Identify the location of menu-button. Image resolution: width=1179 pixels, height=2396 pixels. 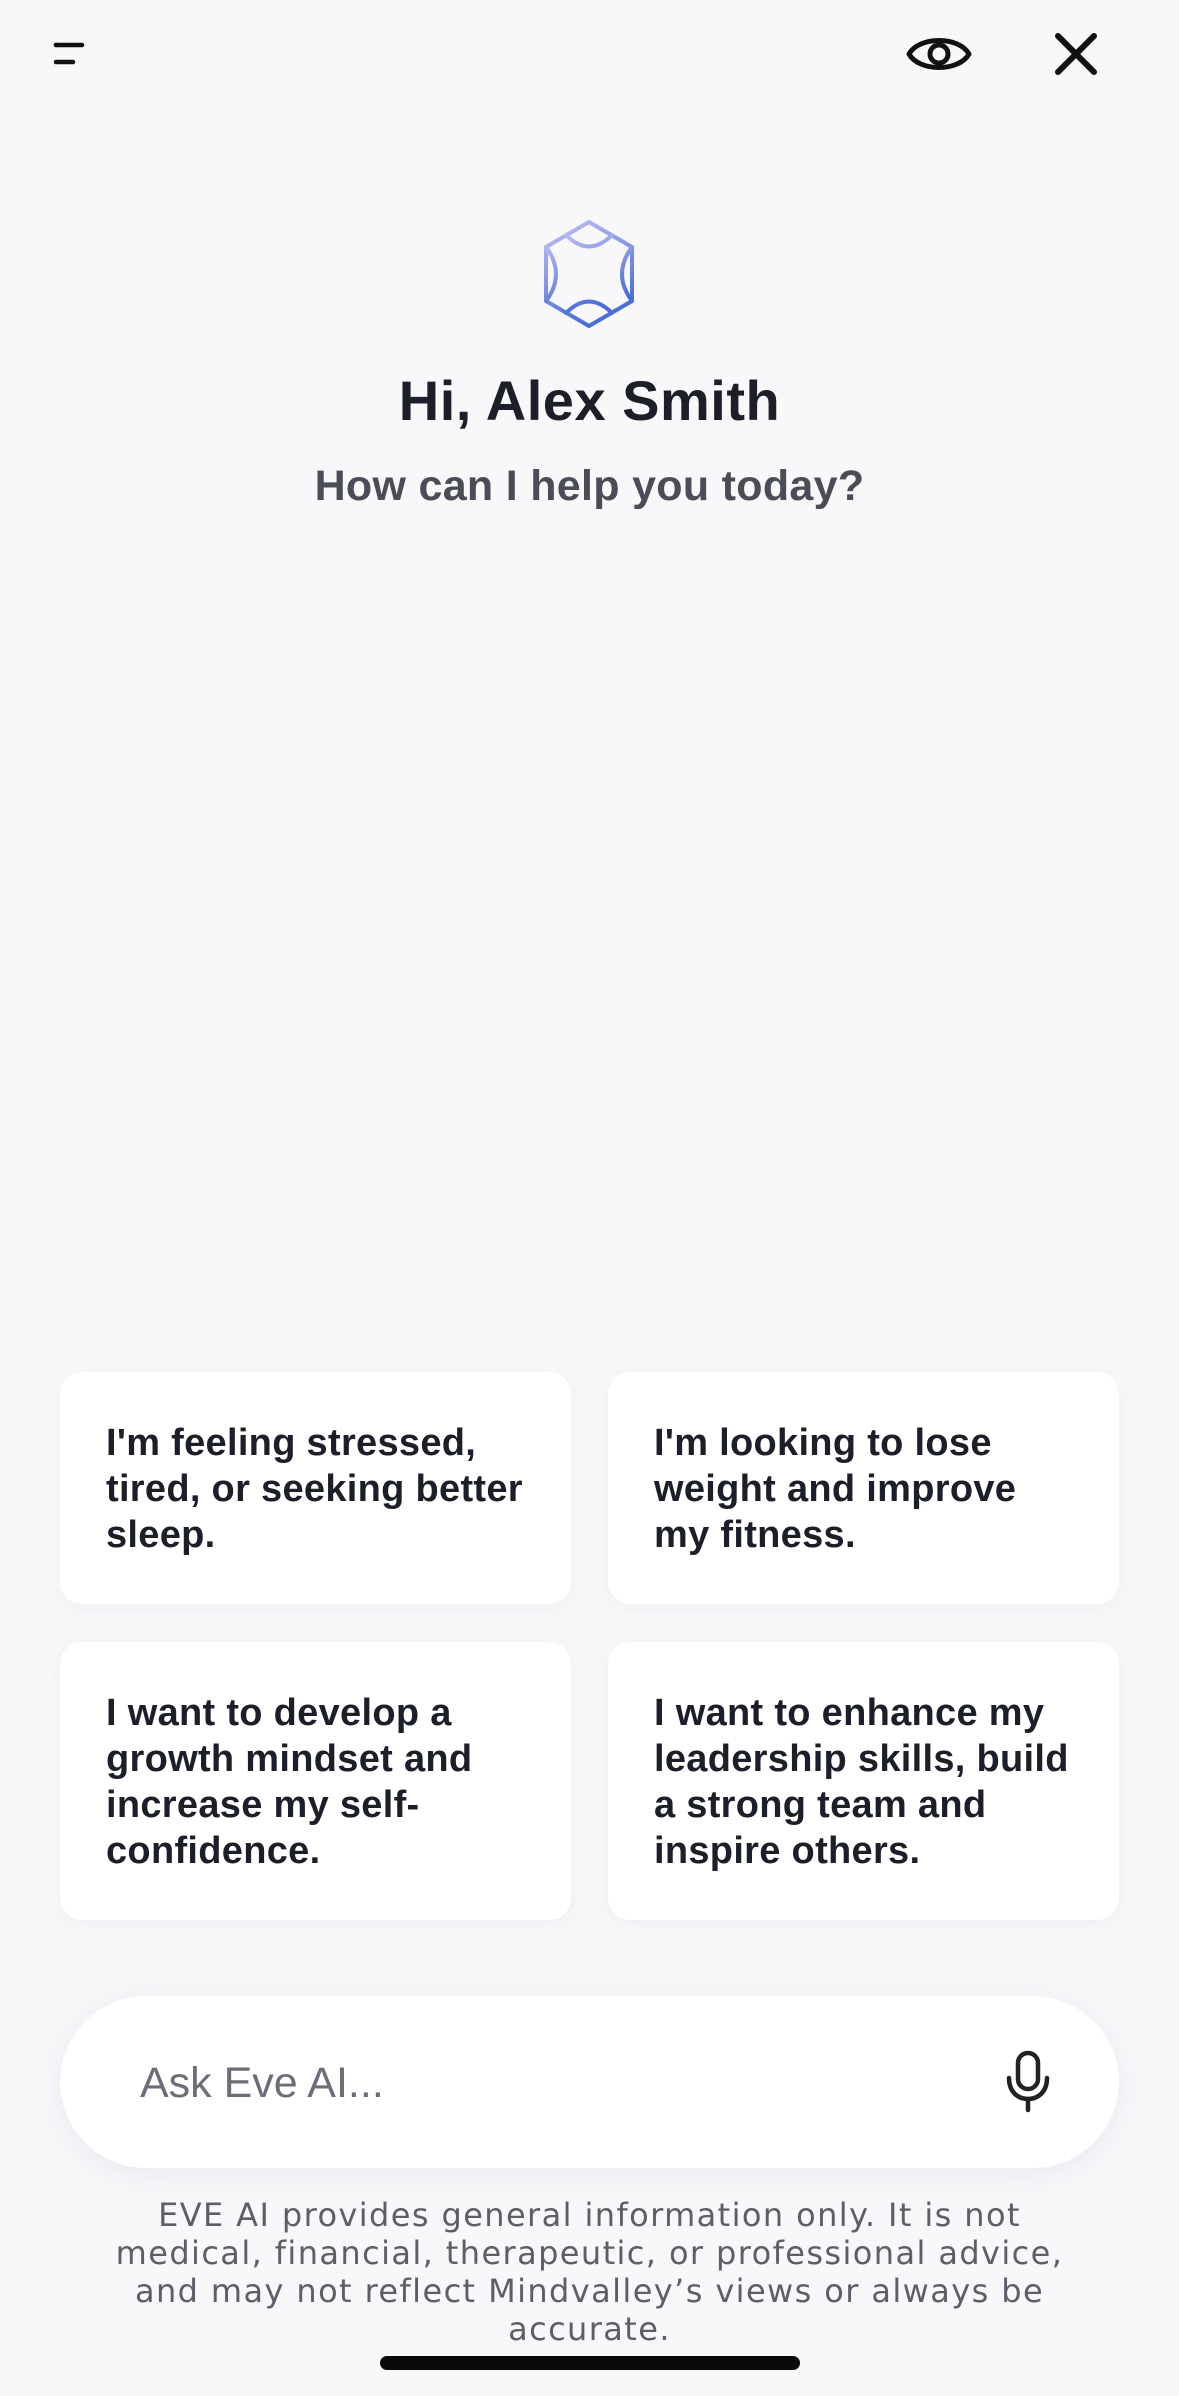
(80, 54).